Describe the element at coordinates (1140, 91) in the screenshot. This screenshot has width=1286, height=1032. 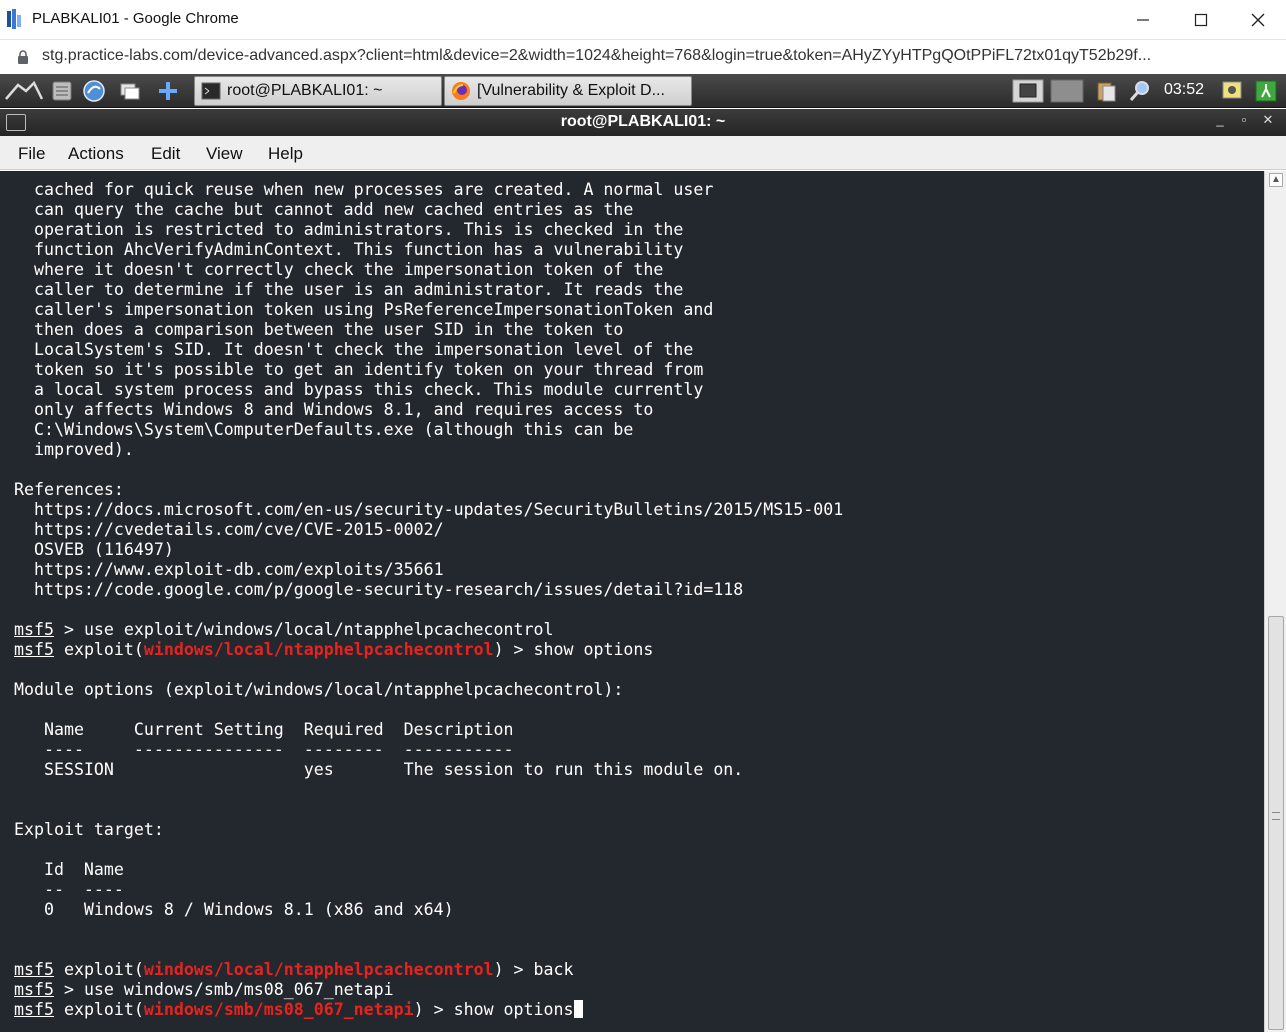
I see `search-icon` at that location.